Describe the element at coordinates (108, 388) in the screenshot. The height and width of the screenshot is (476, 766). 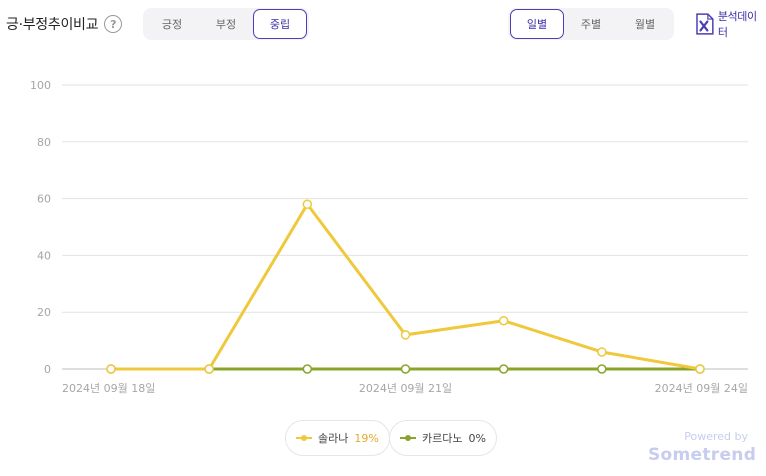
I see `x-tick-label-0: 2024년 09월 18일` at that location.